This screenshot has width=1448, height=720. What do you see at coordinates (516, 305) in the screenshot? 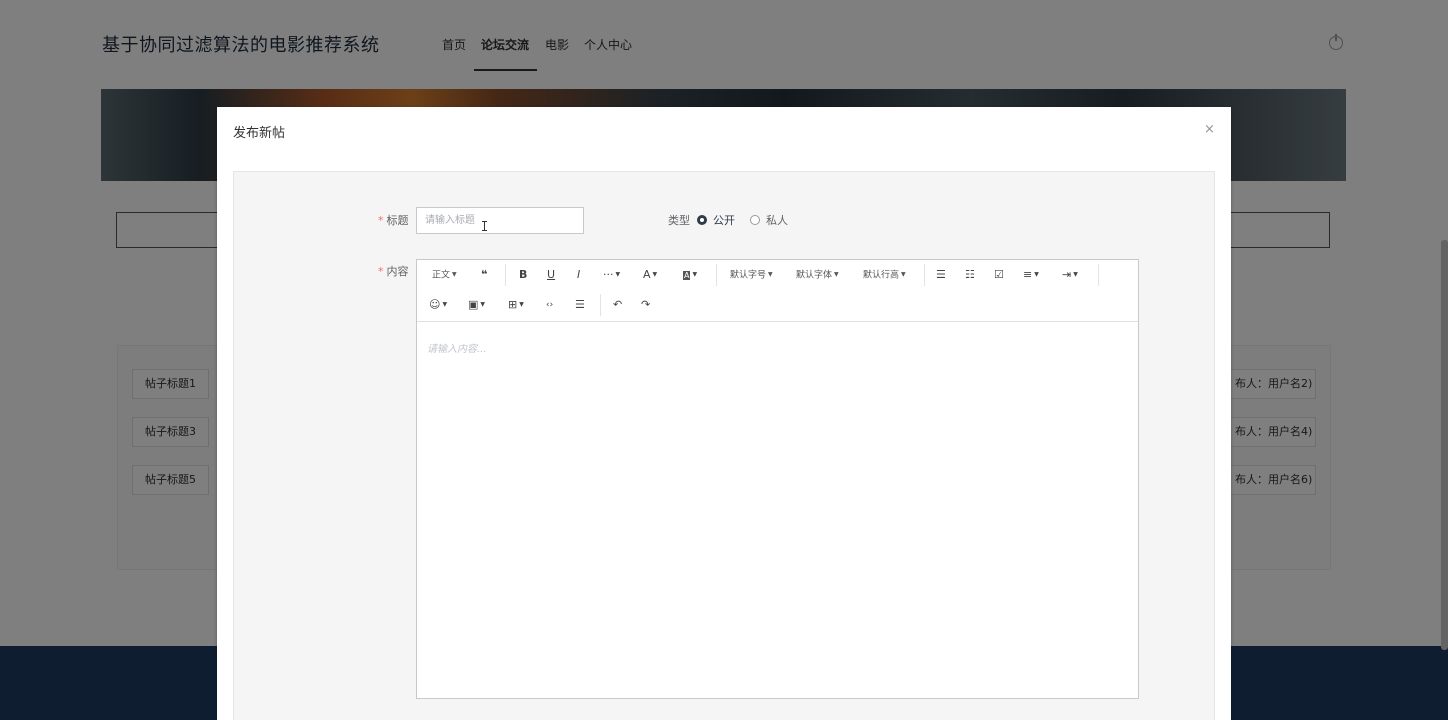
I see `table-icon: ⊞ ▼` at bounding box center [516, 305].